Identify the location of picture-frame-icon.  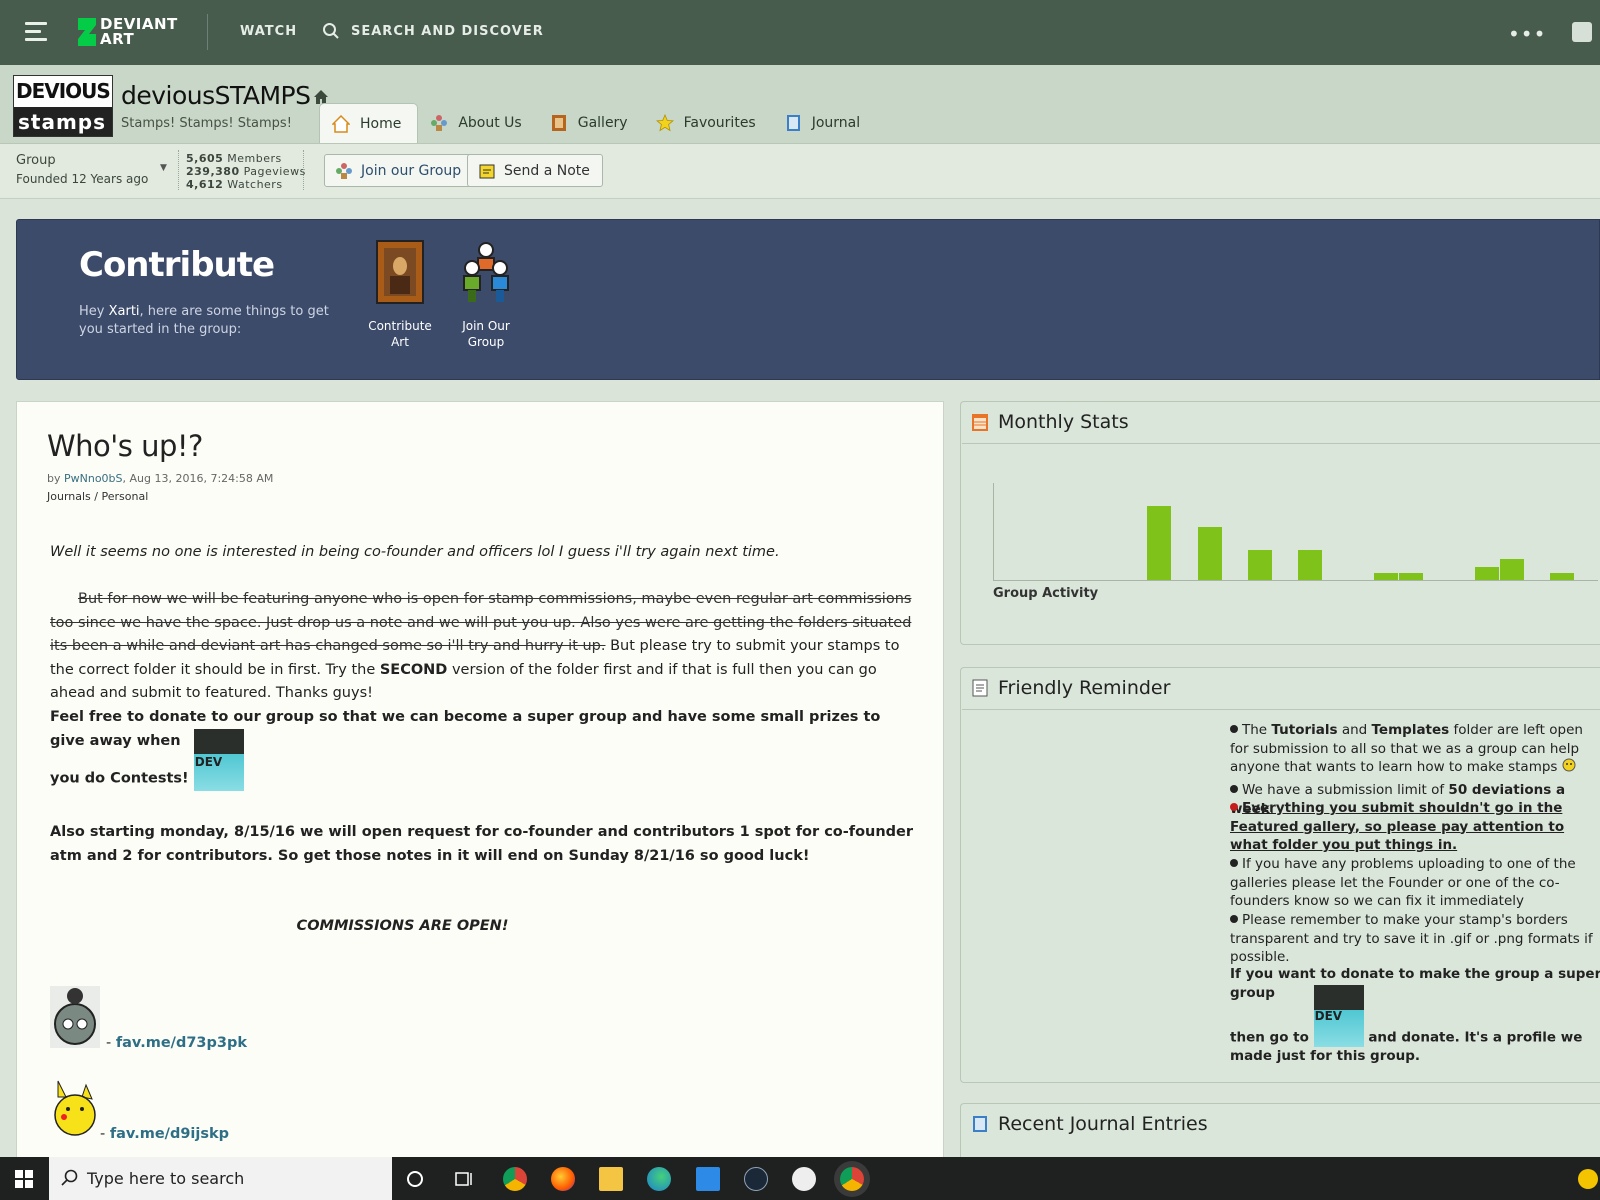
(400, 272).